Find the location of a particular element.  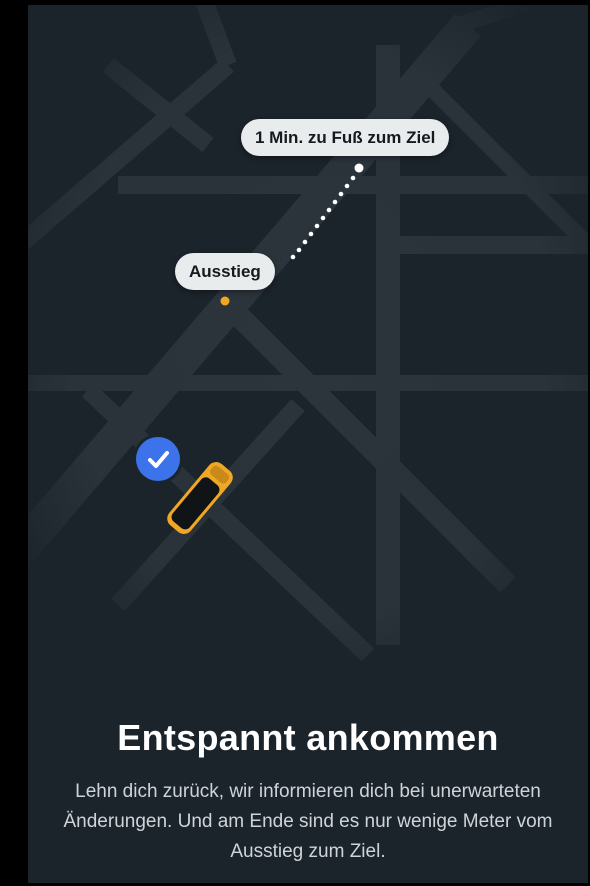

dropoff-dot-icon is located at coordinates (225, 301).